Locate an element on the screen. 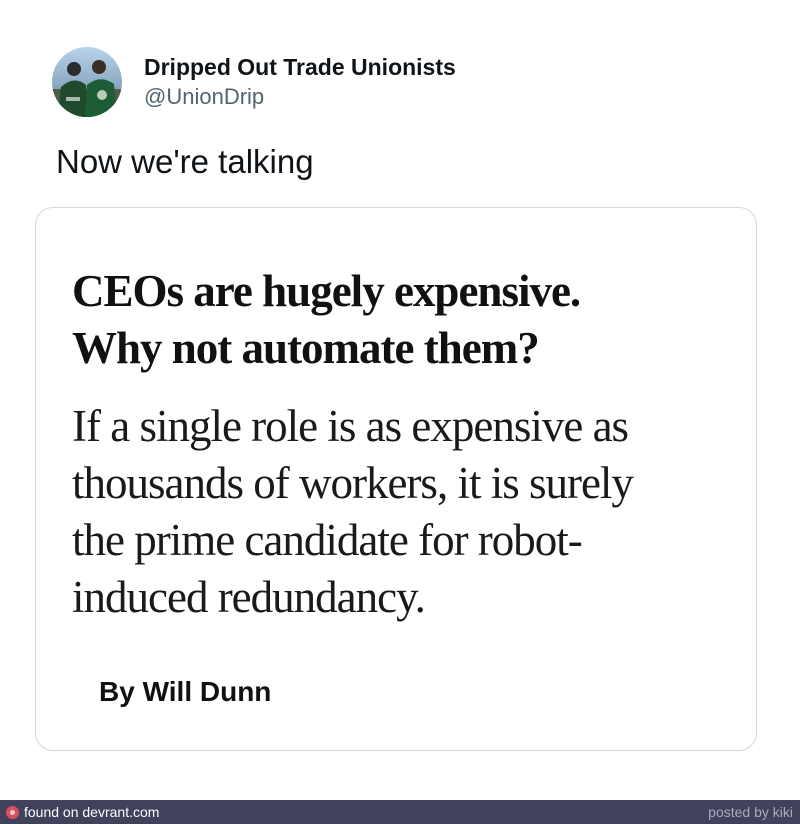 This screenshot has width=800, height=824. footer-source: found on devrant.com is located at coordinates (82, 812).